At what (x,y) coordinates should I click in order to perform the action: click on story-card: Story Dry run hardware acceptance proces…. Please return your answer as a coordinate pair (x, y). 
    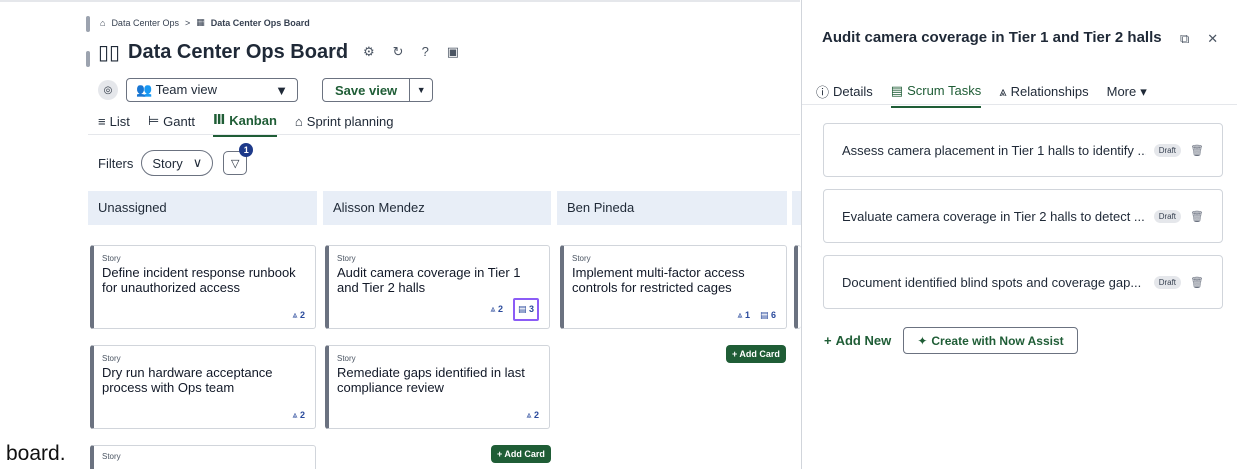
    Looking at the image, I should click on (203, 387).